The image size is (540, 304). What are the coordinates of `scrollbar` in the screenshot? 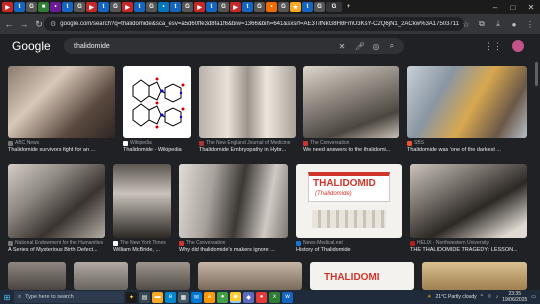 It's located at (536, 74).